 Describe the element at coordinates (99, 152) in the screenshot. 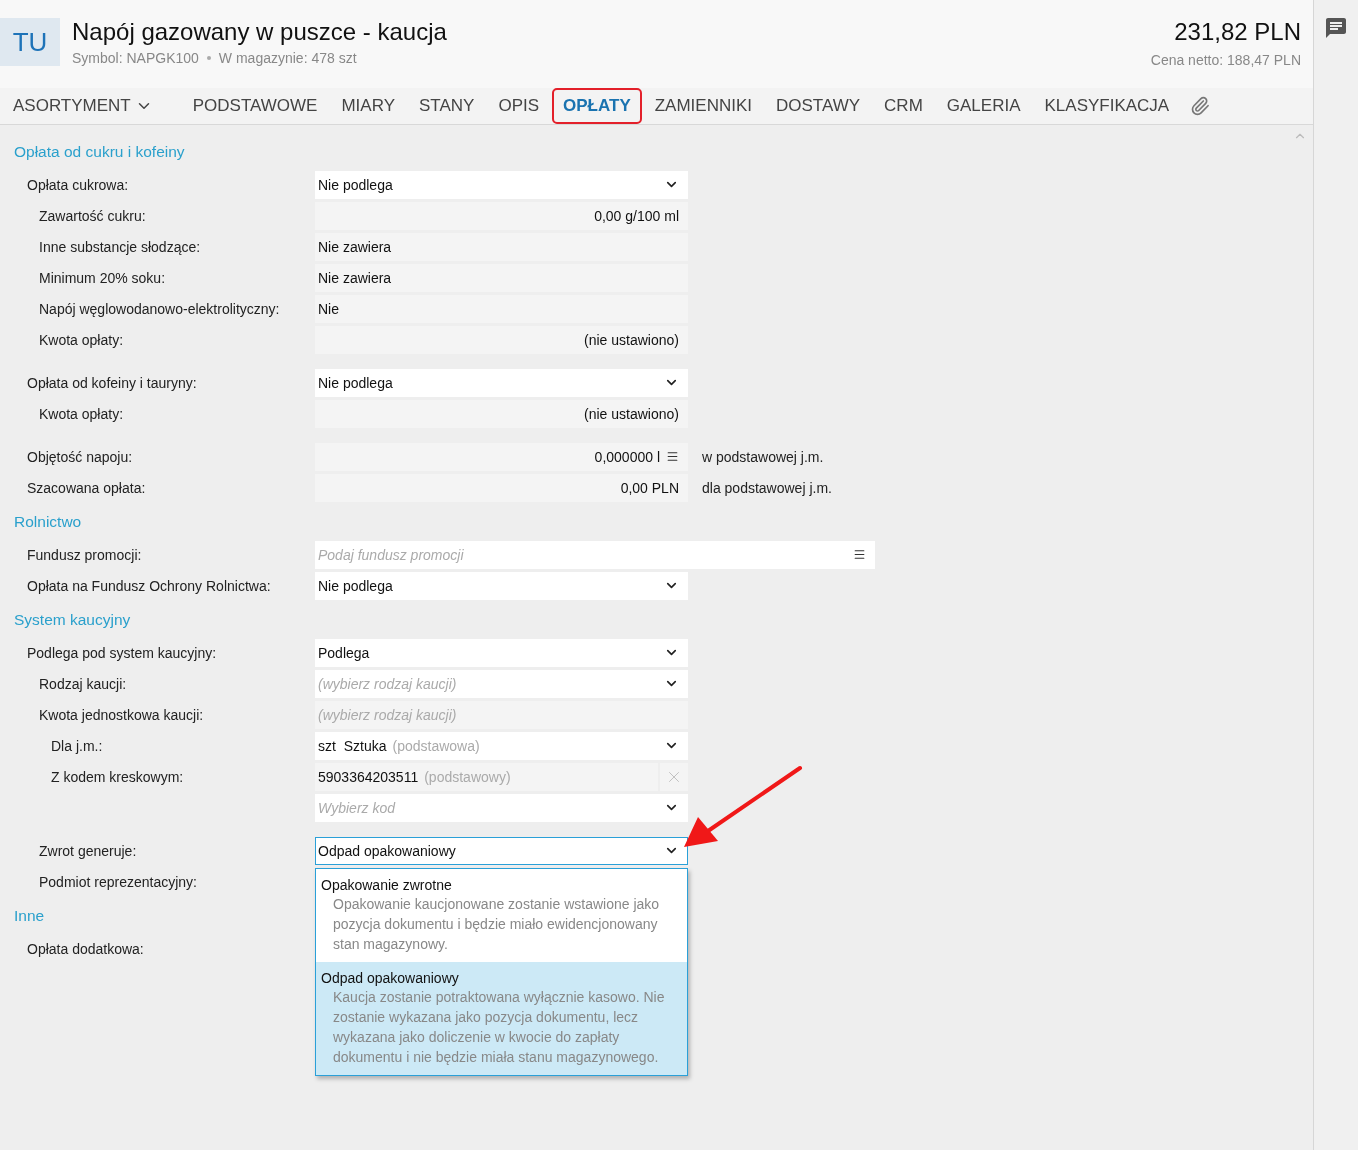

I see `section-title: Opłata od cukru i kofeiny` at that location.